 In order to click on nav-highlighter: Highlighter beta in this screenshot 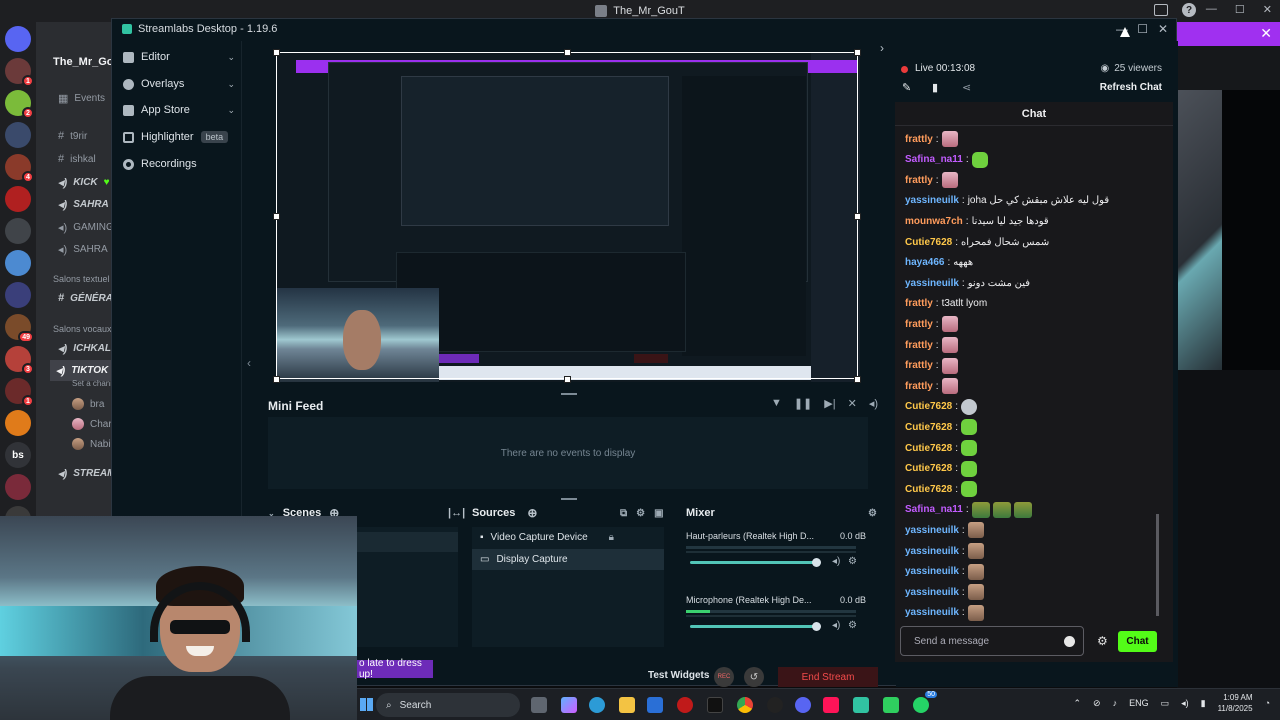, I will do `click(179, 137)`.